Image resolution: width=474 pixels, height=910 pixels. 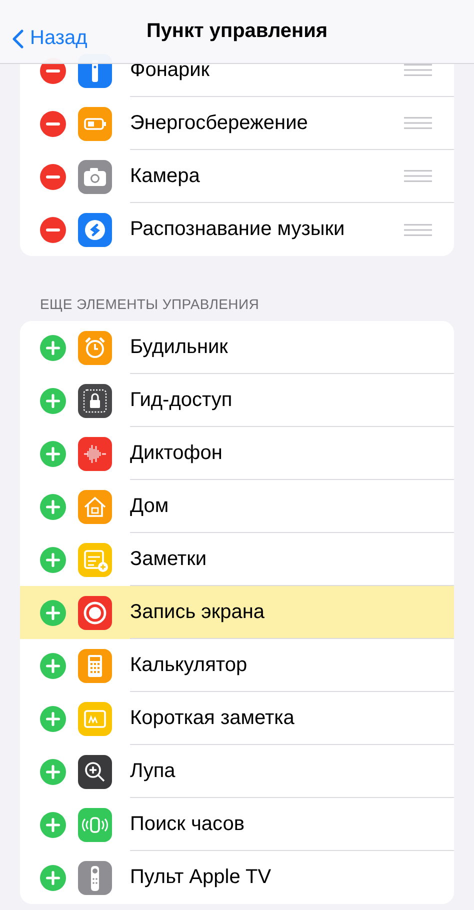 What do you see at coordinates (189, 665) in the screenshot?
I see `control-label: Калькулятор` at bounding box center [189, 665].